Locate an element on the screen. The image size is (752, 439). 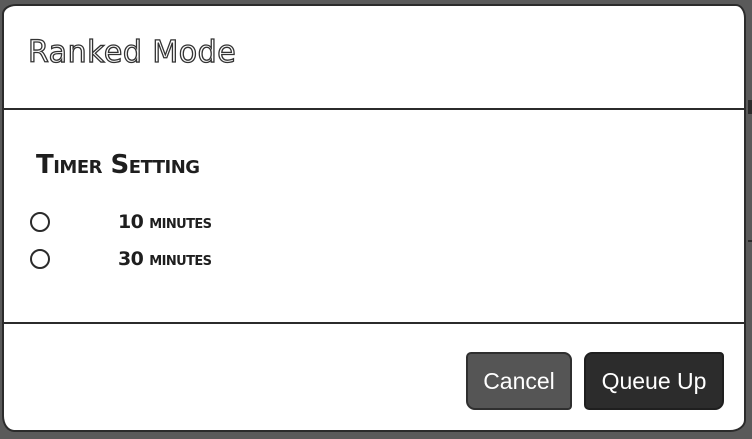
queue-up-button: Queue Up is located at coordinates (654, 381).